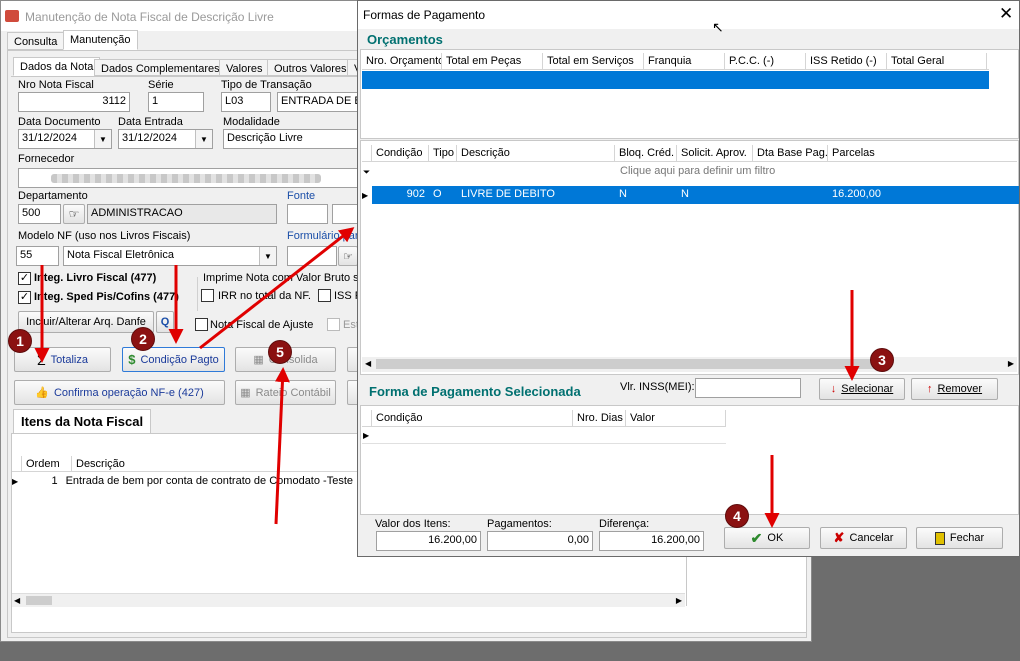  I want to click on cond-col-tipo: Tipo, so click(443, 153).